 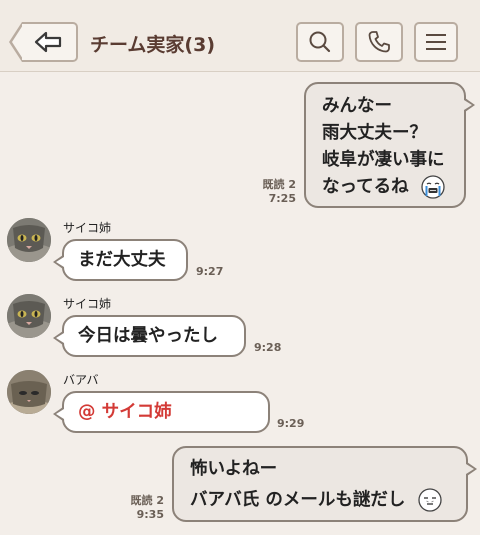 I want to click on message-time: 9:35, so click(x=150, y=514).